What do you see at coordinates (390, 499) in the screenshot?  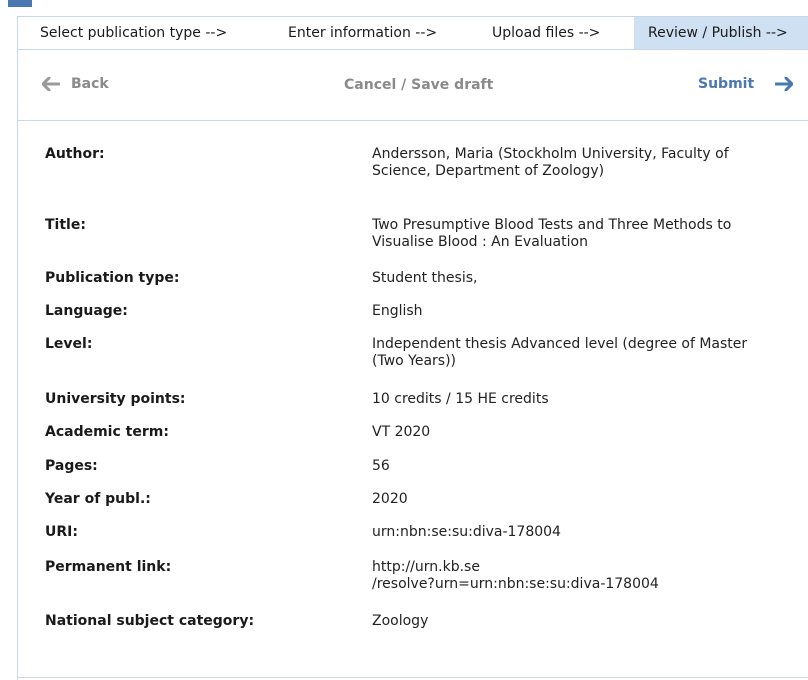 I see `record-value: 2020` at bounding box center [390, 499].